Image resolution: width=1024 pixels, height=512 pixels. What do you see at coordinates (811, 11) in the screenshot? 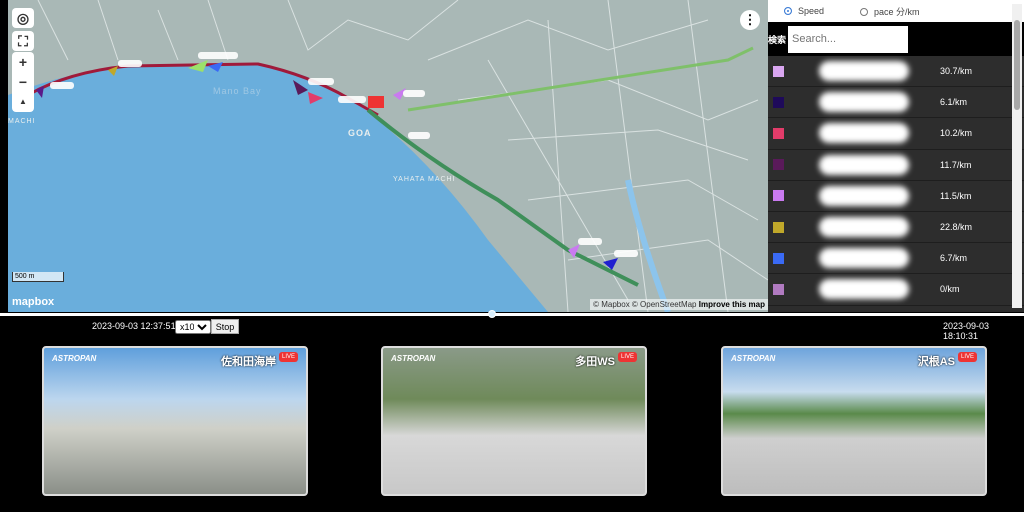
I see `radio-speed-label: Speed` at bounding box center [811, 11].